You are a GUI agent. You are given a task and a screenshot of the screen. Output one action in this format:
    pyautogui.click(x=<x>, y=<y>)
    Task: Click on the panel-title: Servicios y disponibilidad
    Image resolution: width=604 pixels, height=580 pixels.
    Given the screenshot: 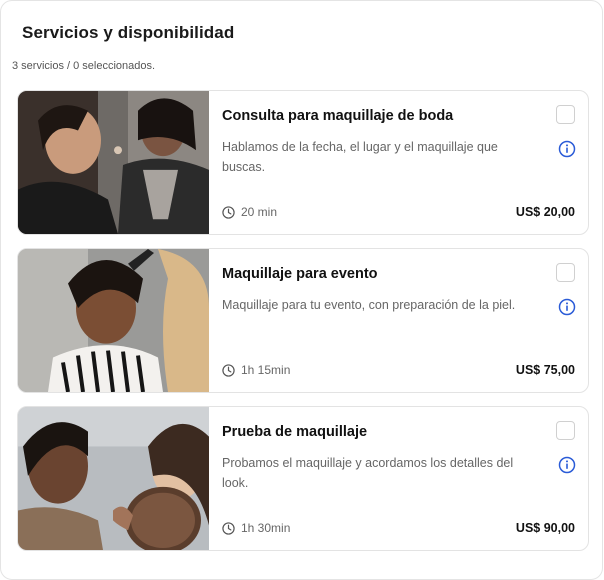 What is the action you would take?
    pyautogui.click(x=128, y=32)
    